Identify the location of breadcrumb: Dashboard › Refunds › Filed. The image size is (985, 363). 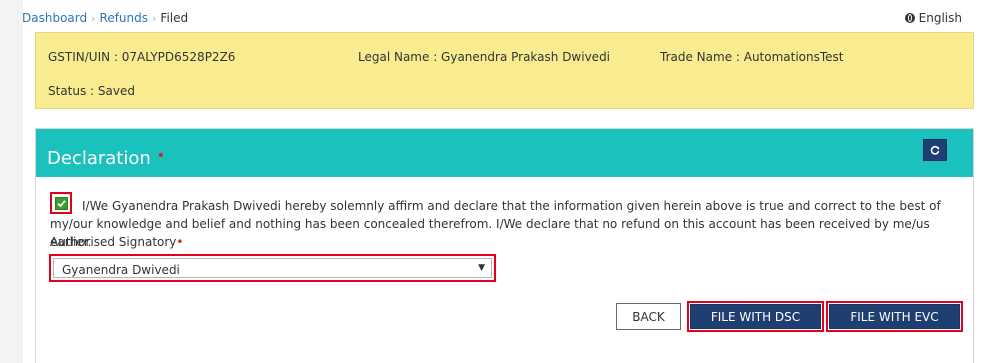
(105, 18).